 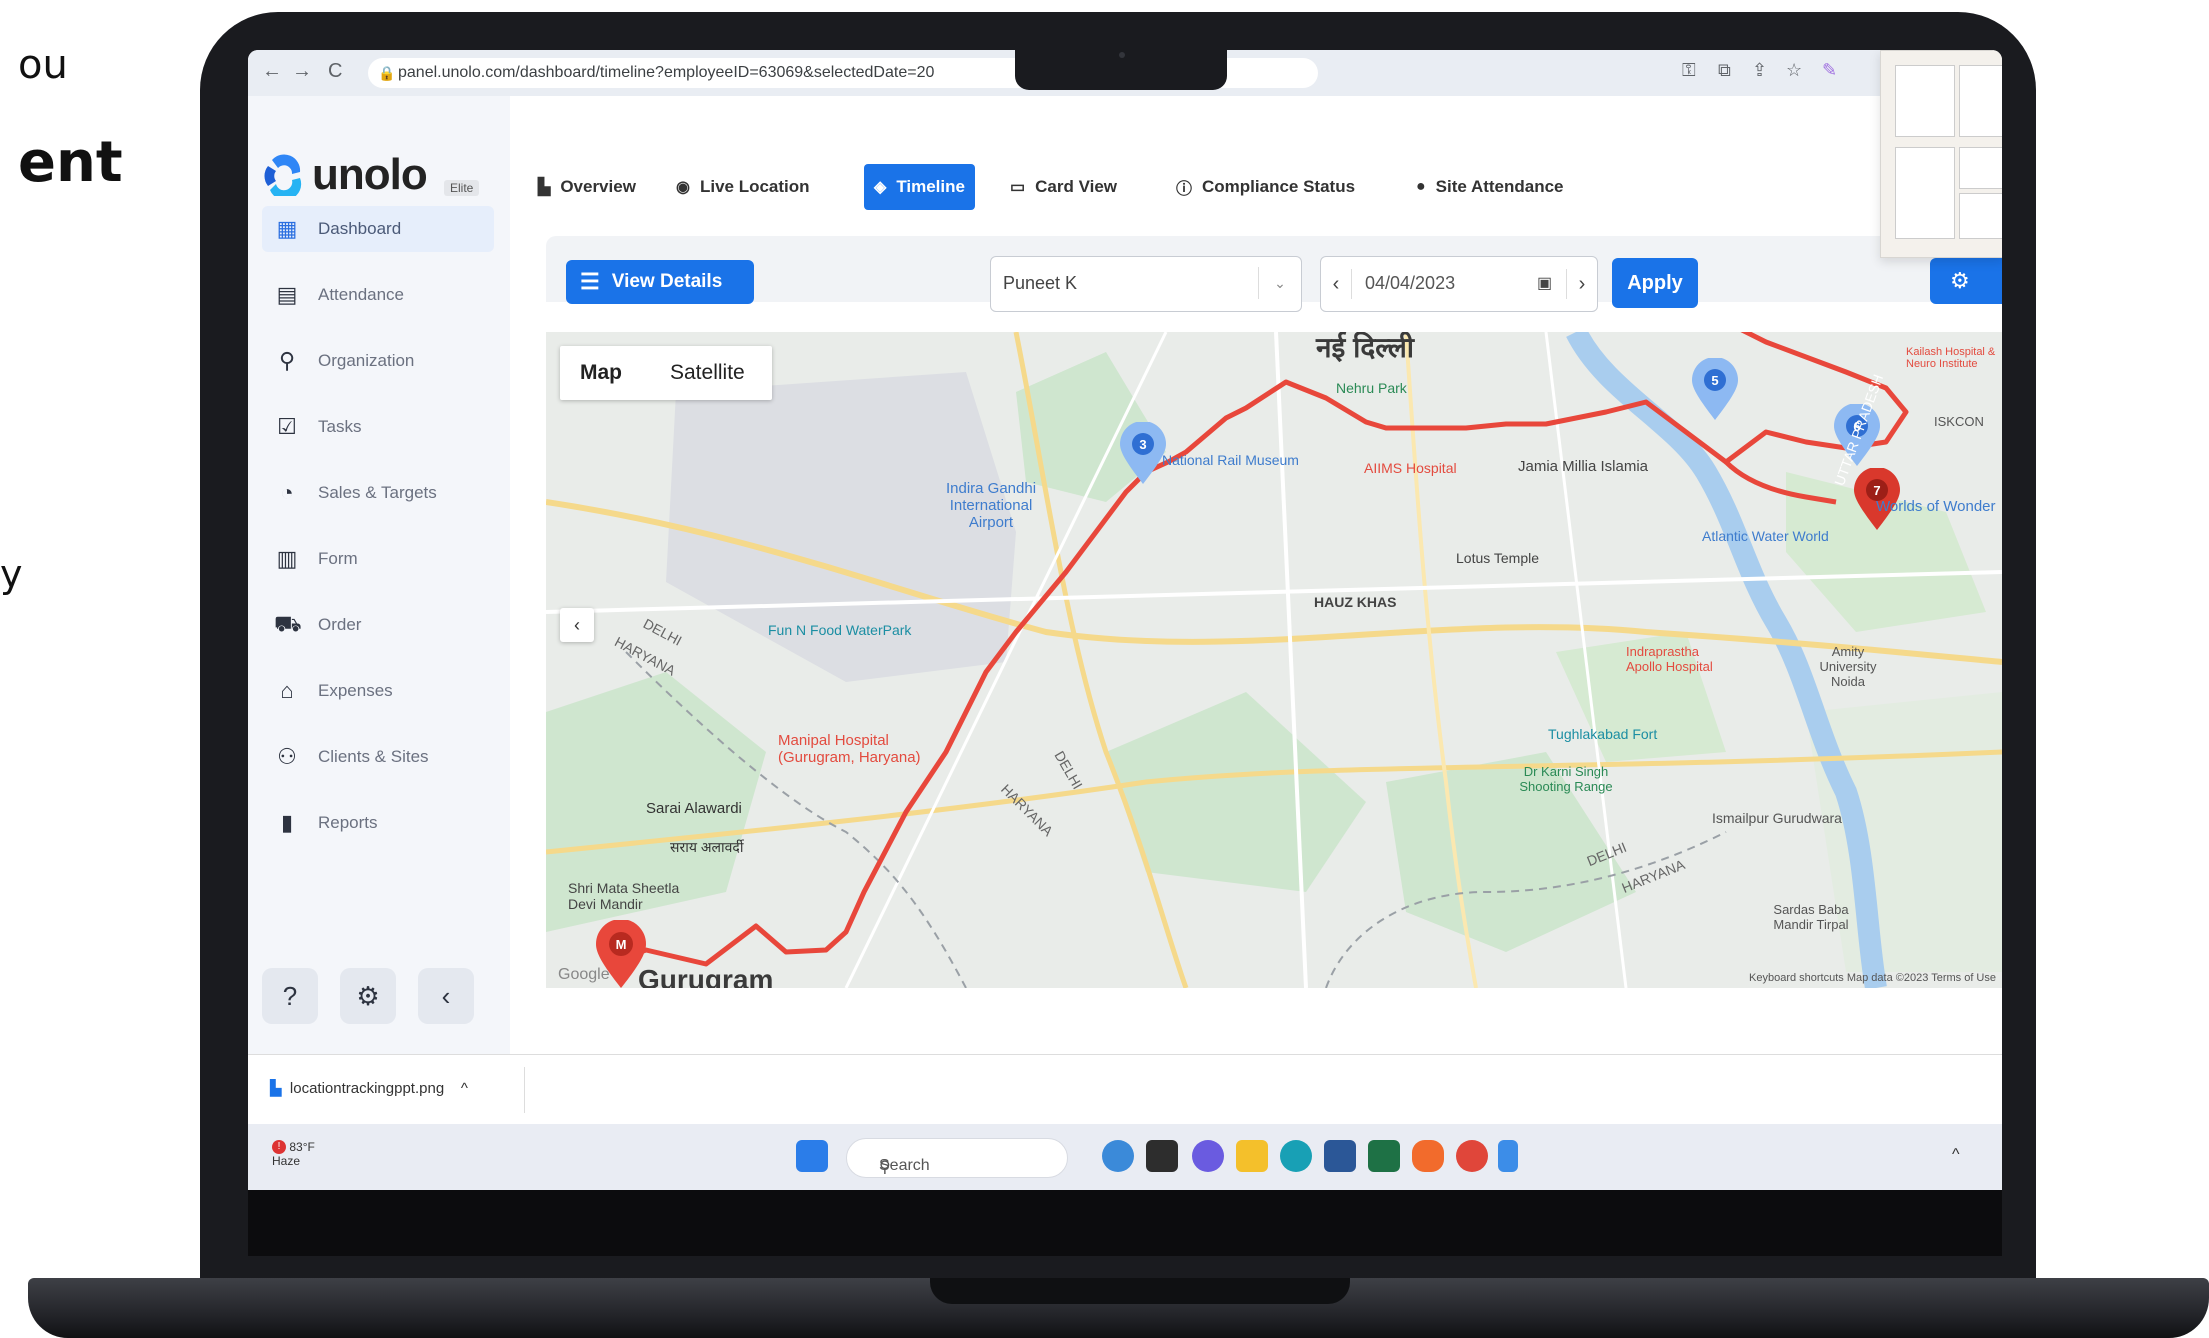 What do you see at coordinates (464, 1088) in the screenshot?
I see `chevron-up-icon: ^` at bounding box center [464, 1088].